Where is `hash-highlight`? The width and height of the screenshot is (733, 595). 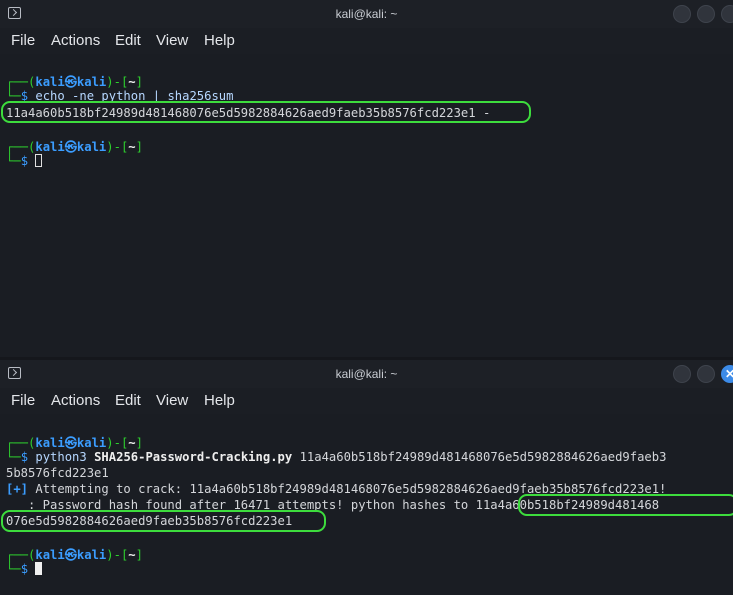 hash-highlight is located at coordinates (266, 112).